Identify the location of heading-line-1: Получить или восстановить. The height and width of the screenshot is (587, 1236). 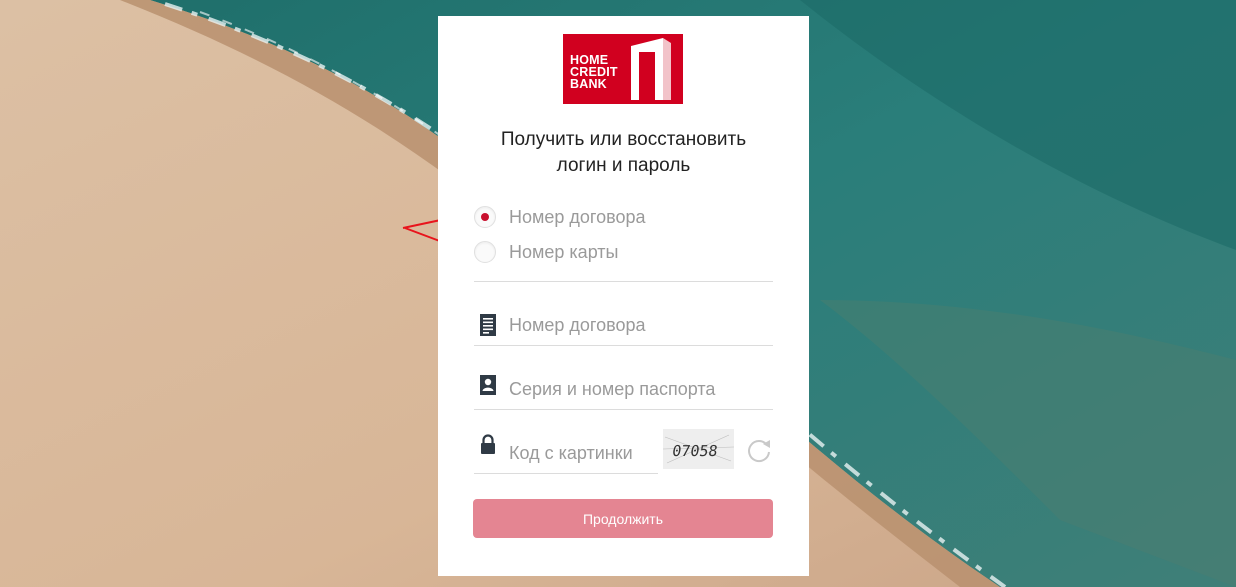
(623, 139).